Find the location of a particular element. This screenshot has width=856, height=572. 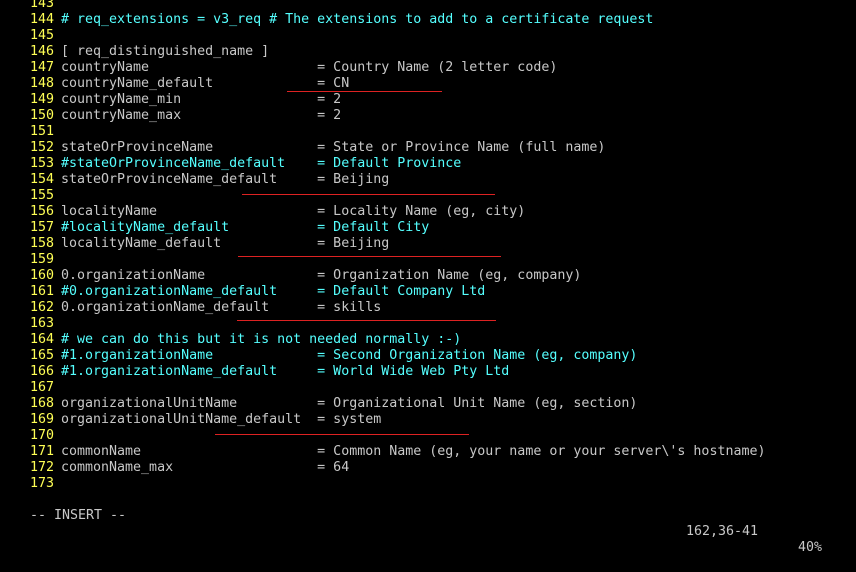

editor-line: 157 #localityName_default = Default City is located at coordinates (229, 228).